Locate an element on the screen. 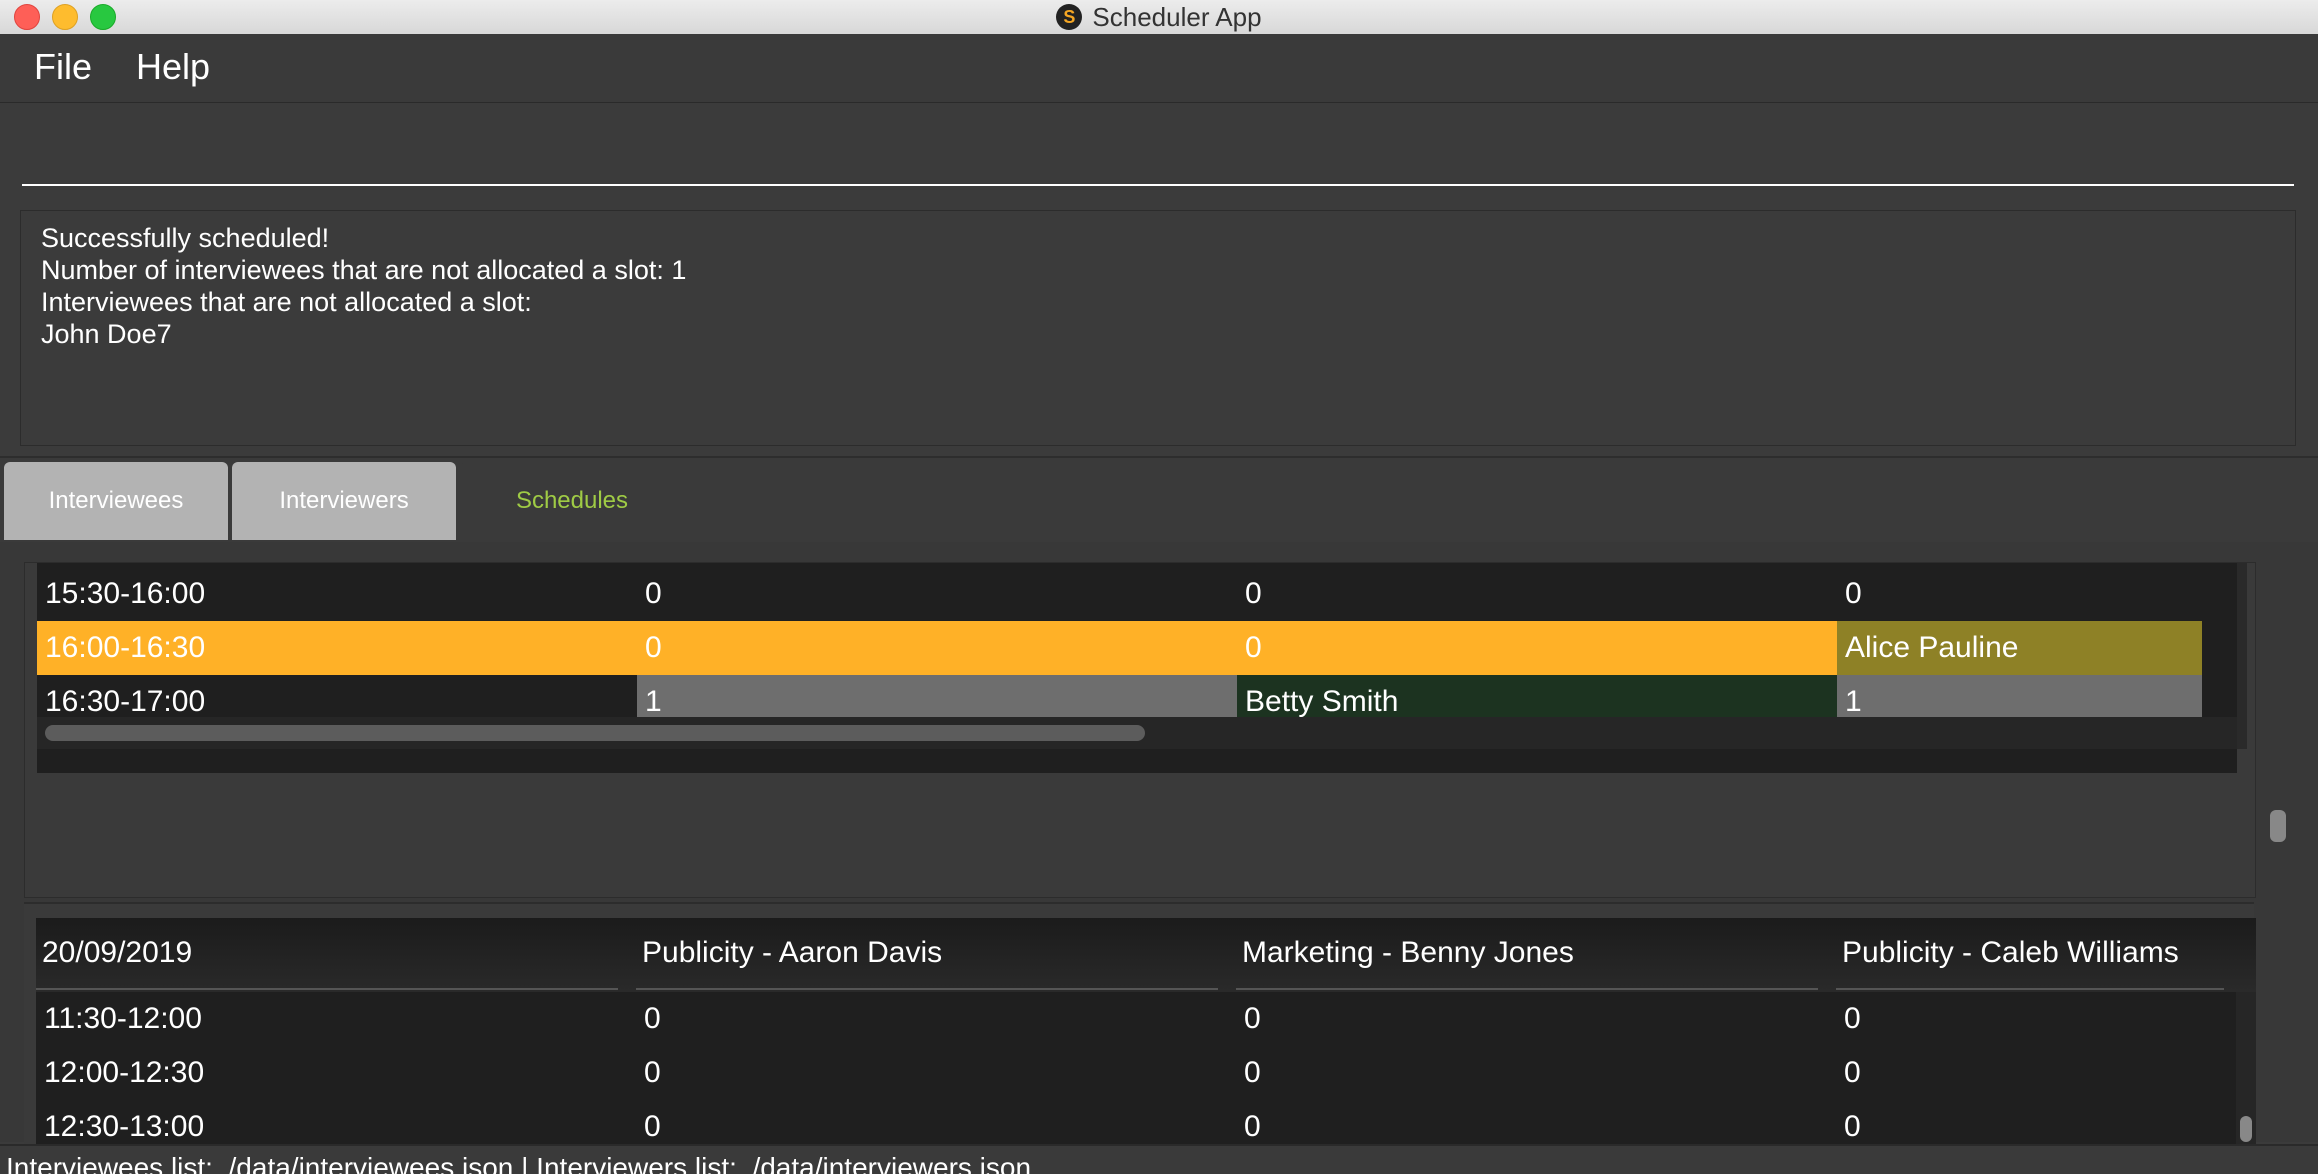 The height and width of the screenshot is (1174, 2318). menu-bar: File Help is located at coordinates (1159, 68).